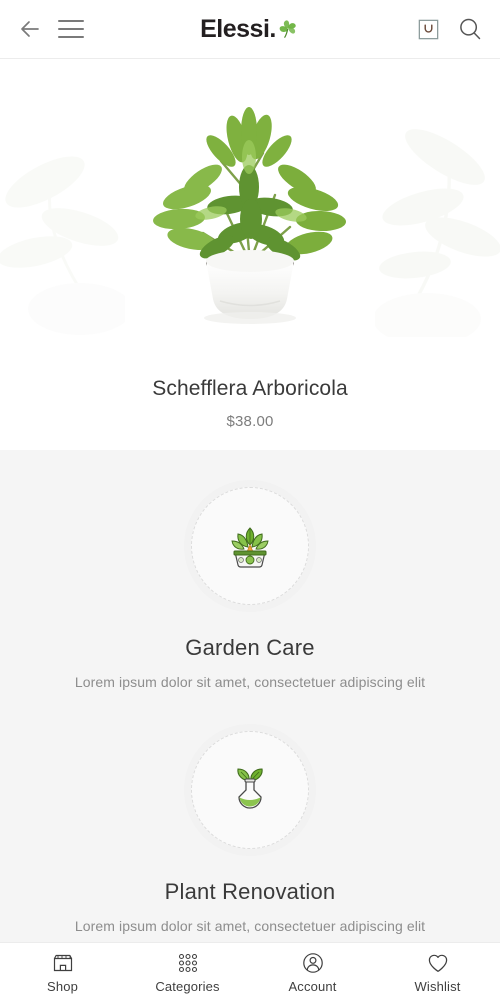 Image resolution: width=500 pixels, height=1000 pixels. Describe the element at coordinates (187, 962) in the screenshot. I see `grid-dots-icon` at that location.